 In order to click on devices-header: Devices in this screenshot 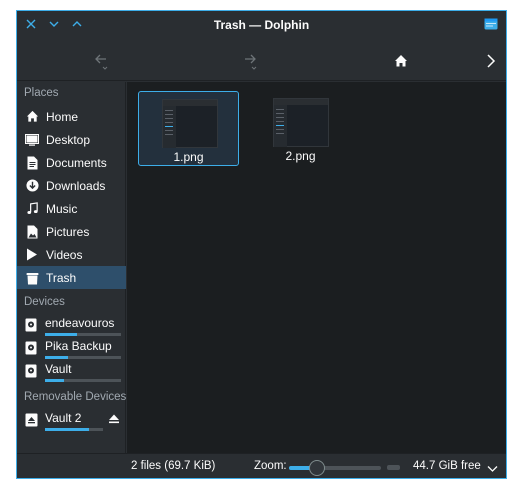, I will do `click(44, 302)`.